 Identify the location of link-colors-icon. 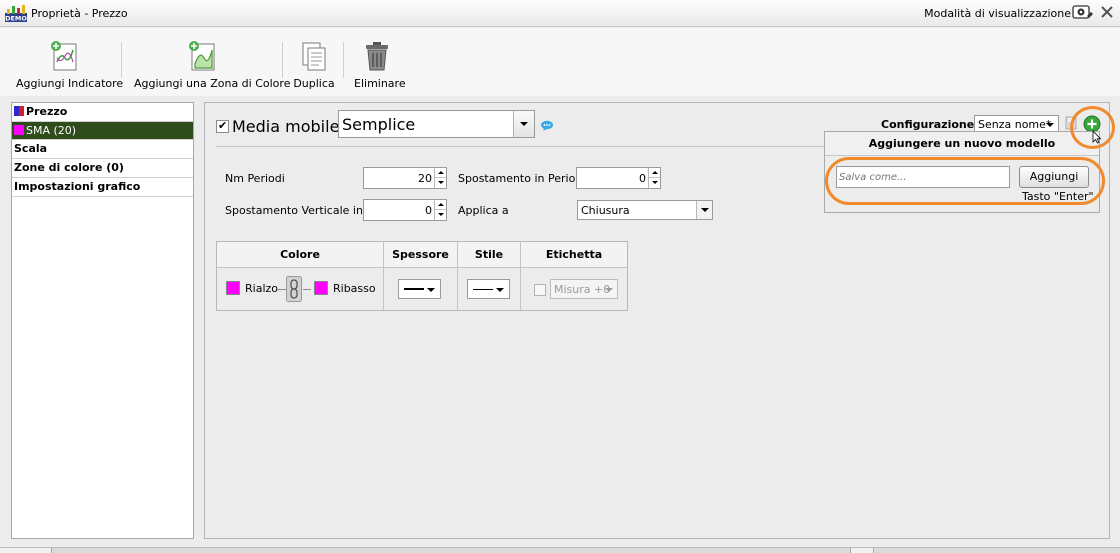
(294, 289).